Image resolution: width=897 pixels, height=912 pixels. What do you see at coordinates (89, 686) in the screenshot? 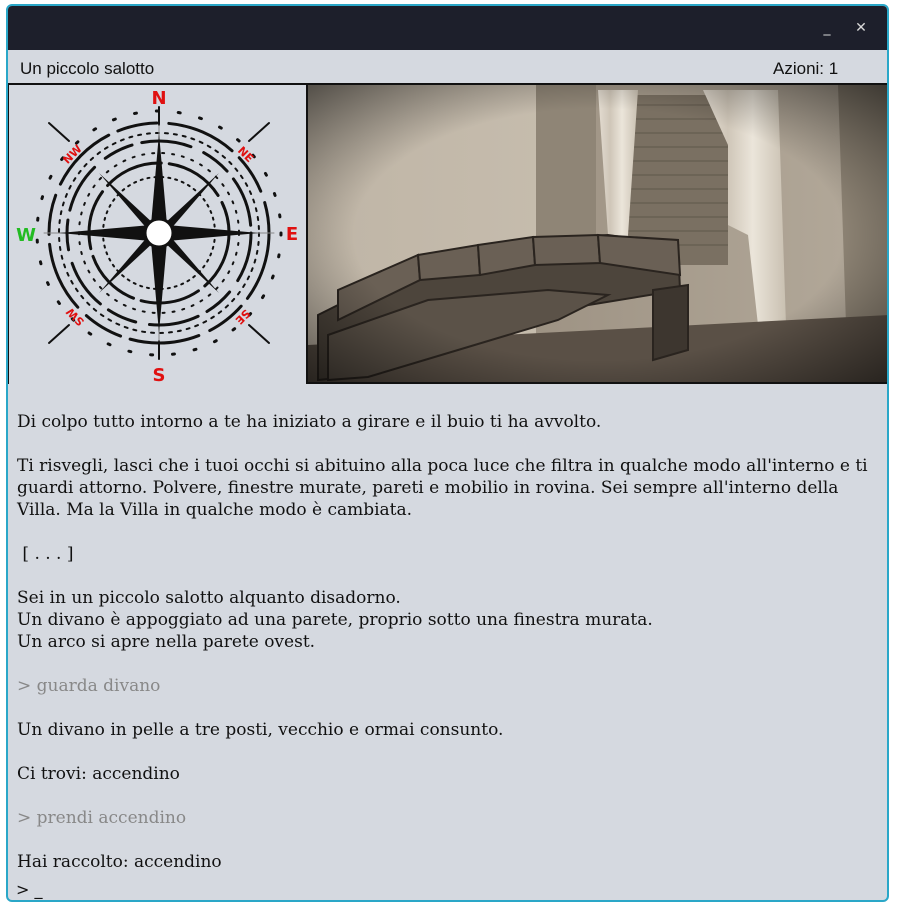
I see `command-entry: > guarda divano` at bounding box center [89, 686].